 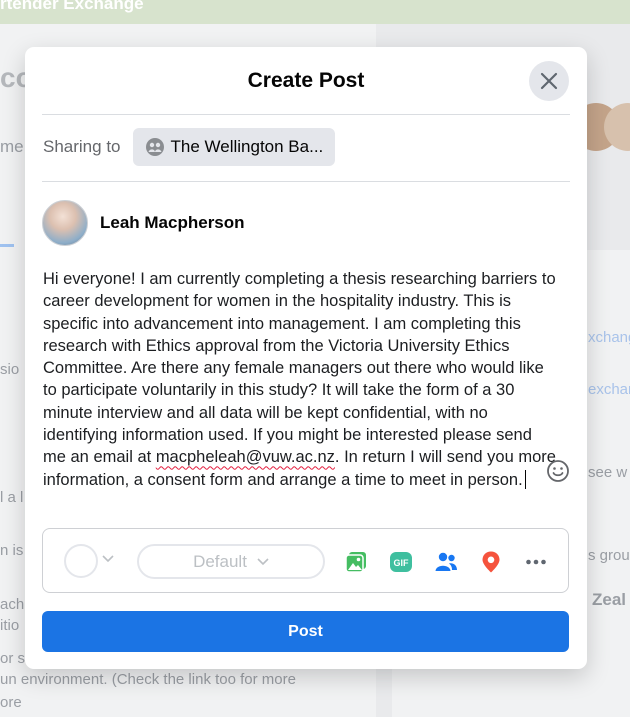 What do you see at coordinates (172, 222) in the screenshot?
I see `author-name: Leah Macpherson` at bounding box center [172, 222].